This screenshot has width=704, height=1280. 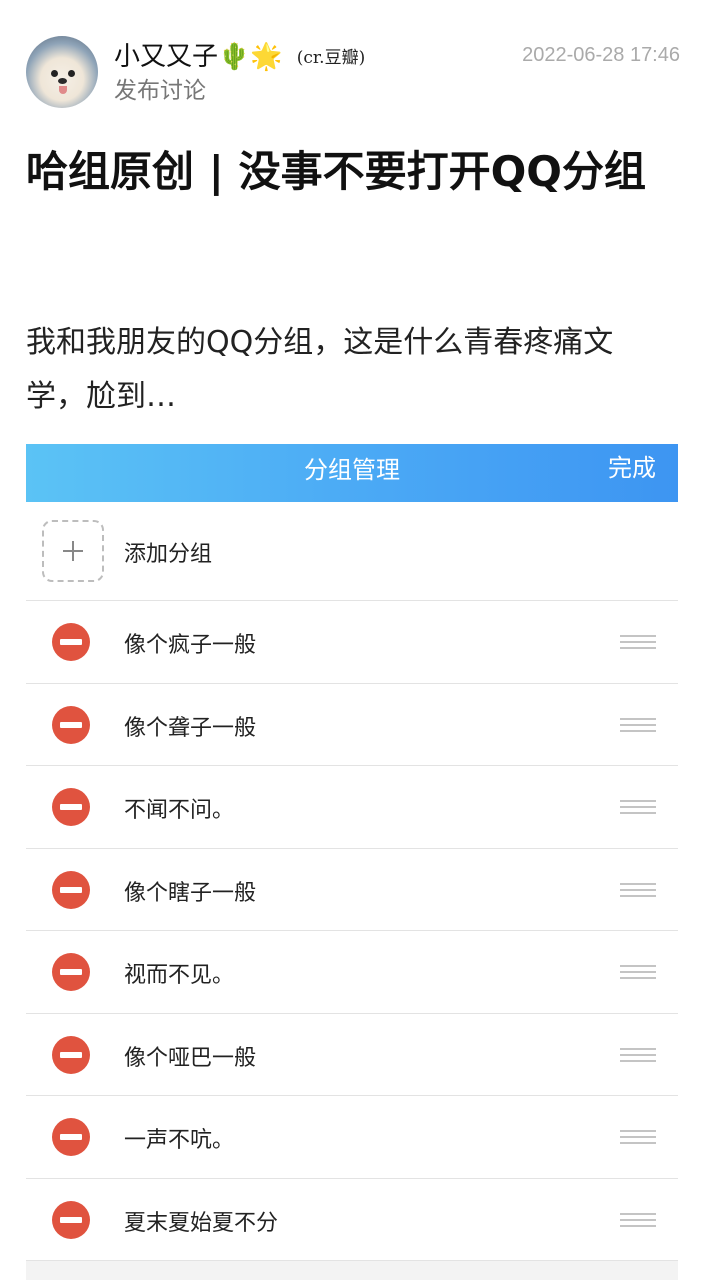 I want to click on group-name: 夏末夏始夏不分, so click(x=201, y=1223).